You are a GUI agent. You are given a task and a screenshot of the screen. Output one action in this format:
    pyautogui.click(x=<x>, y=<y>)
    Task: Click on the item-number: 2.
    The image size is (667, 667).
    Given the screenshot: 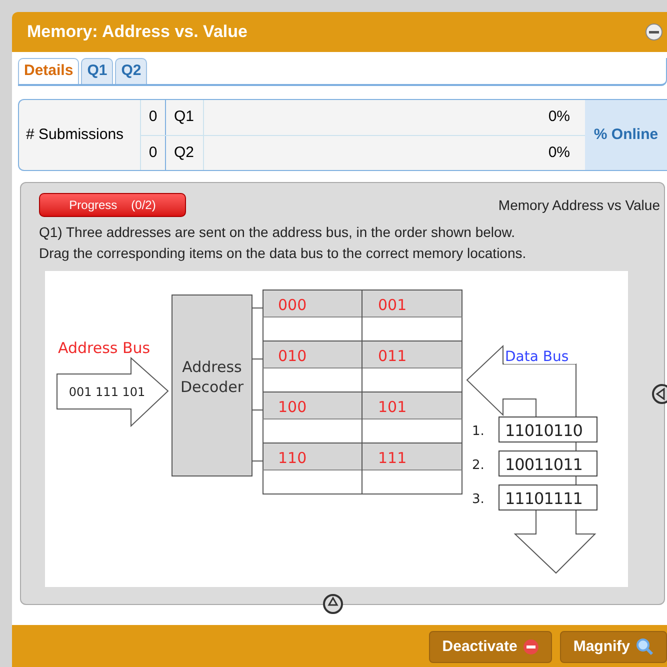 What is the action you would take?
    pyautogui.click(x=478, y=465)
    